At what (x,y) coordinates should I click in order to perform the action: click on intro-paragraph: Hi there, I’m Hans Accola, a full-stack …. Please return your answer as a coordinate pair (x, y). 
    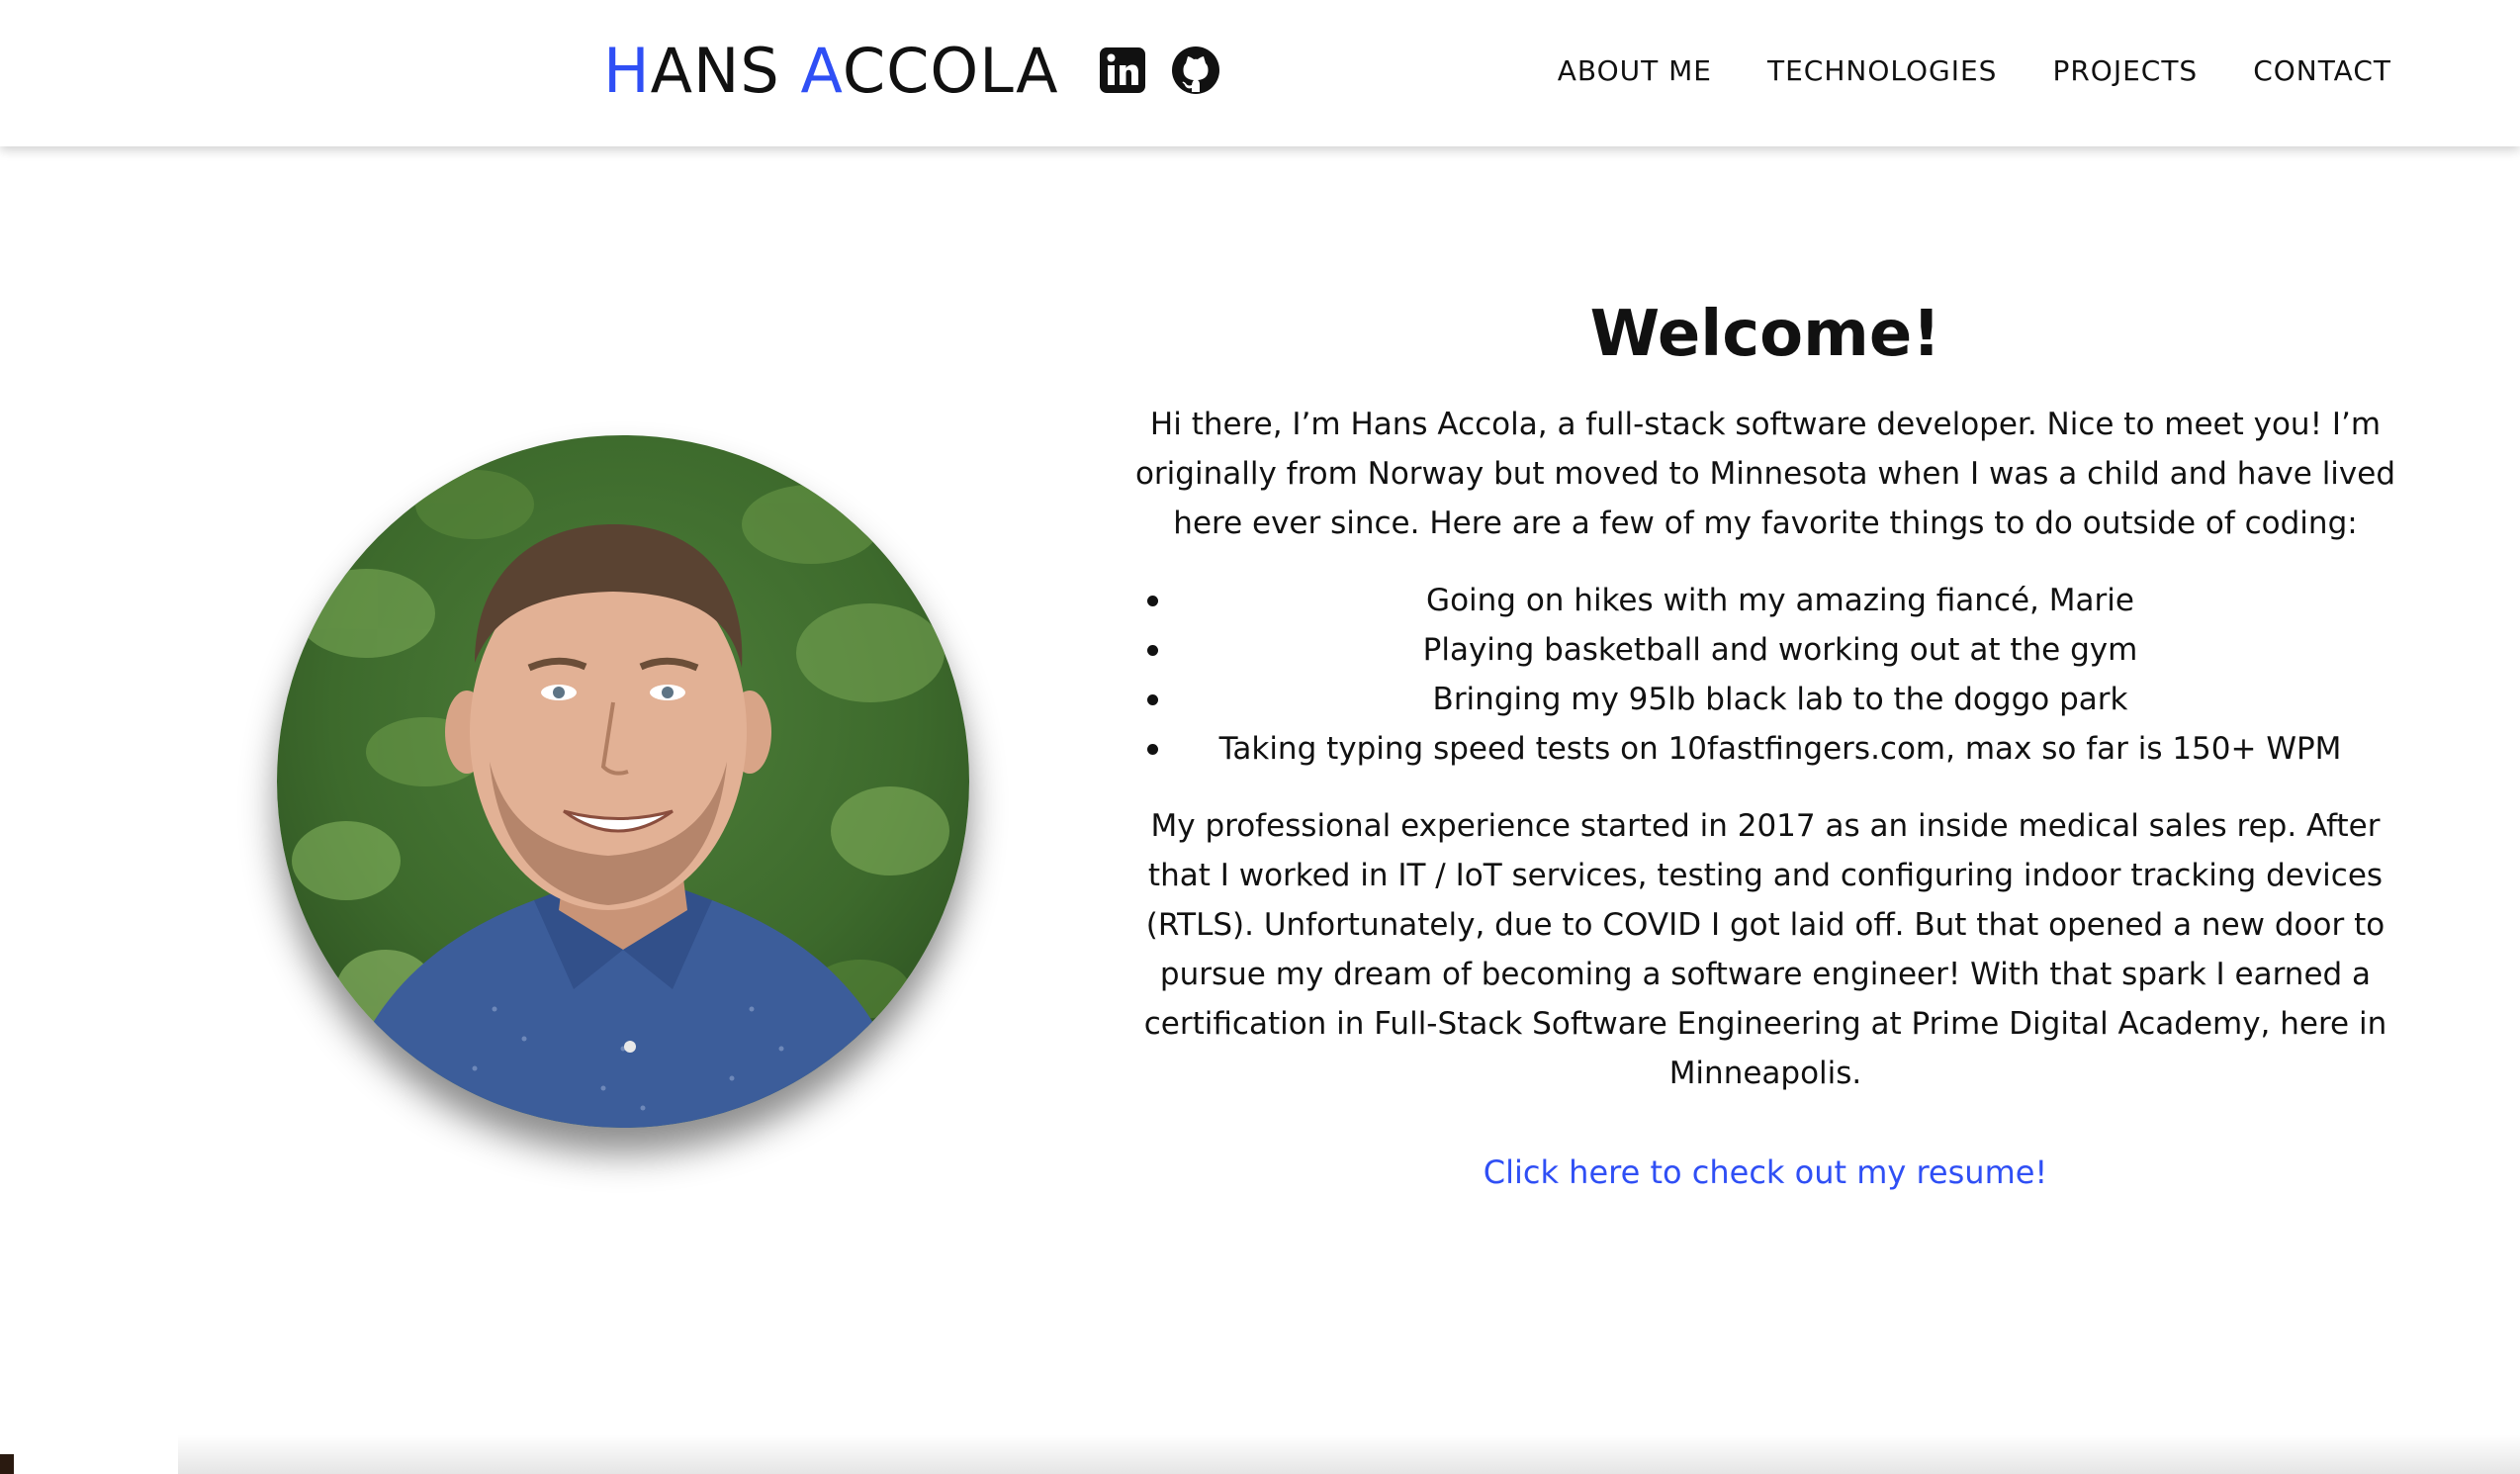
    Looking at the image, I should click on (1765, 474).